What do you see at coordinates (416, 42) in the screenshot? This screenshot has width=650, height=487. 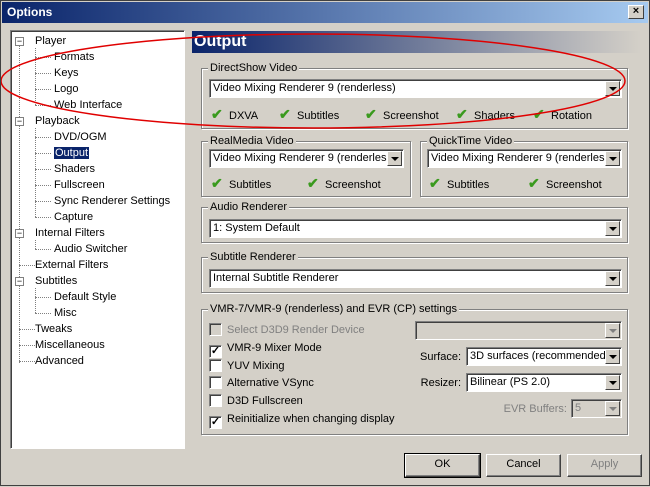 I see `page-title: Output` at bounding box center [416, 42].